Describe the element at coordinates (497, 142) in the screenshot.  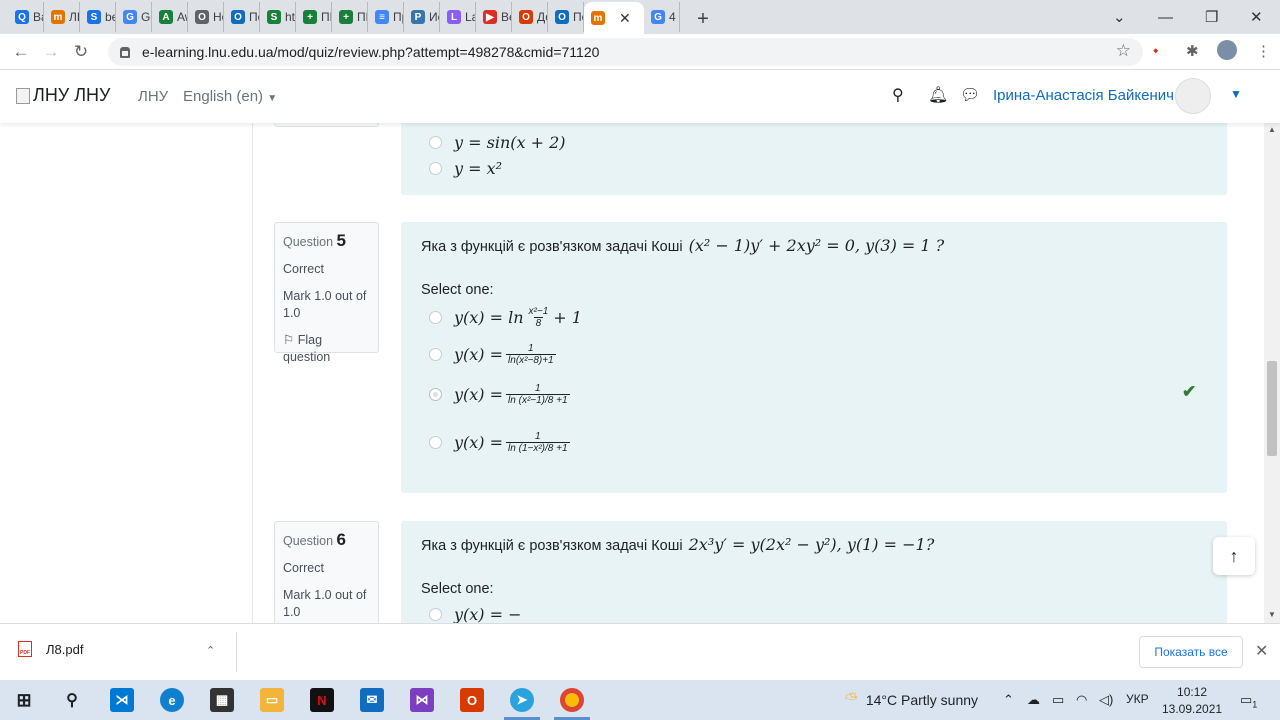
I see `q4-option-2: y = sin(x + 2)` at that location.